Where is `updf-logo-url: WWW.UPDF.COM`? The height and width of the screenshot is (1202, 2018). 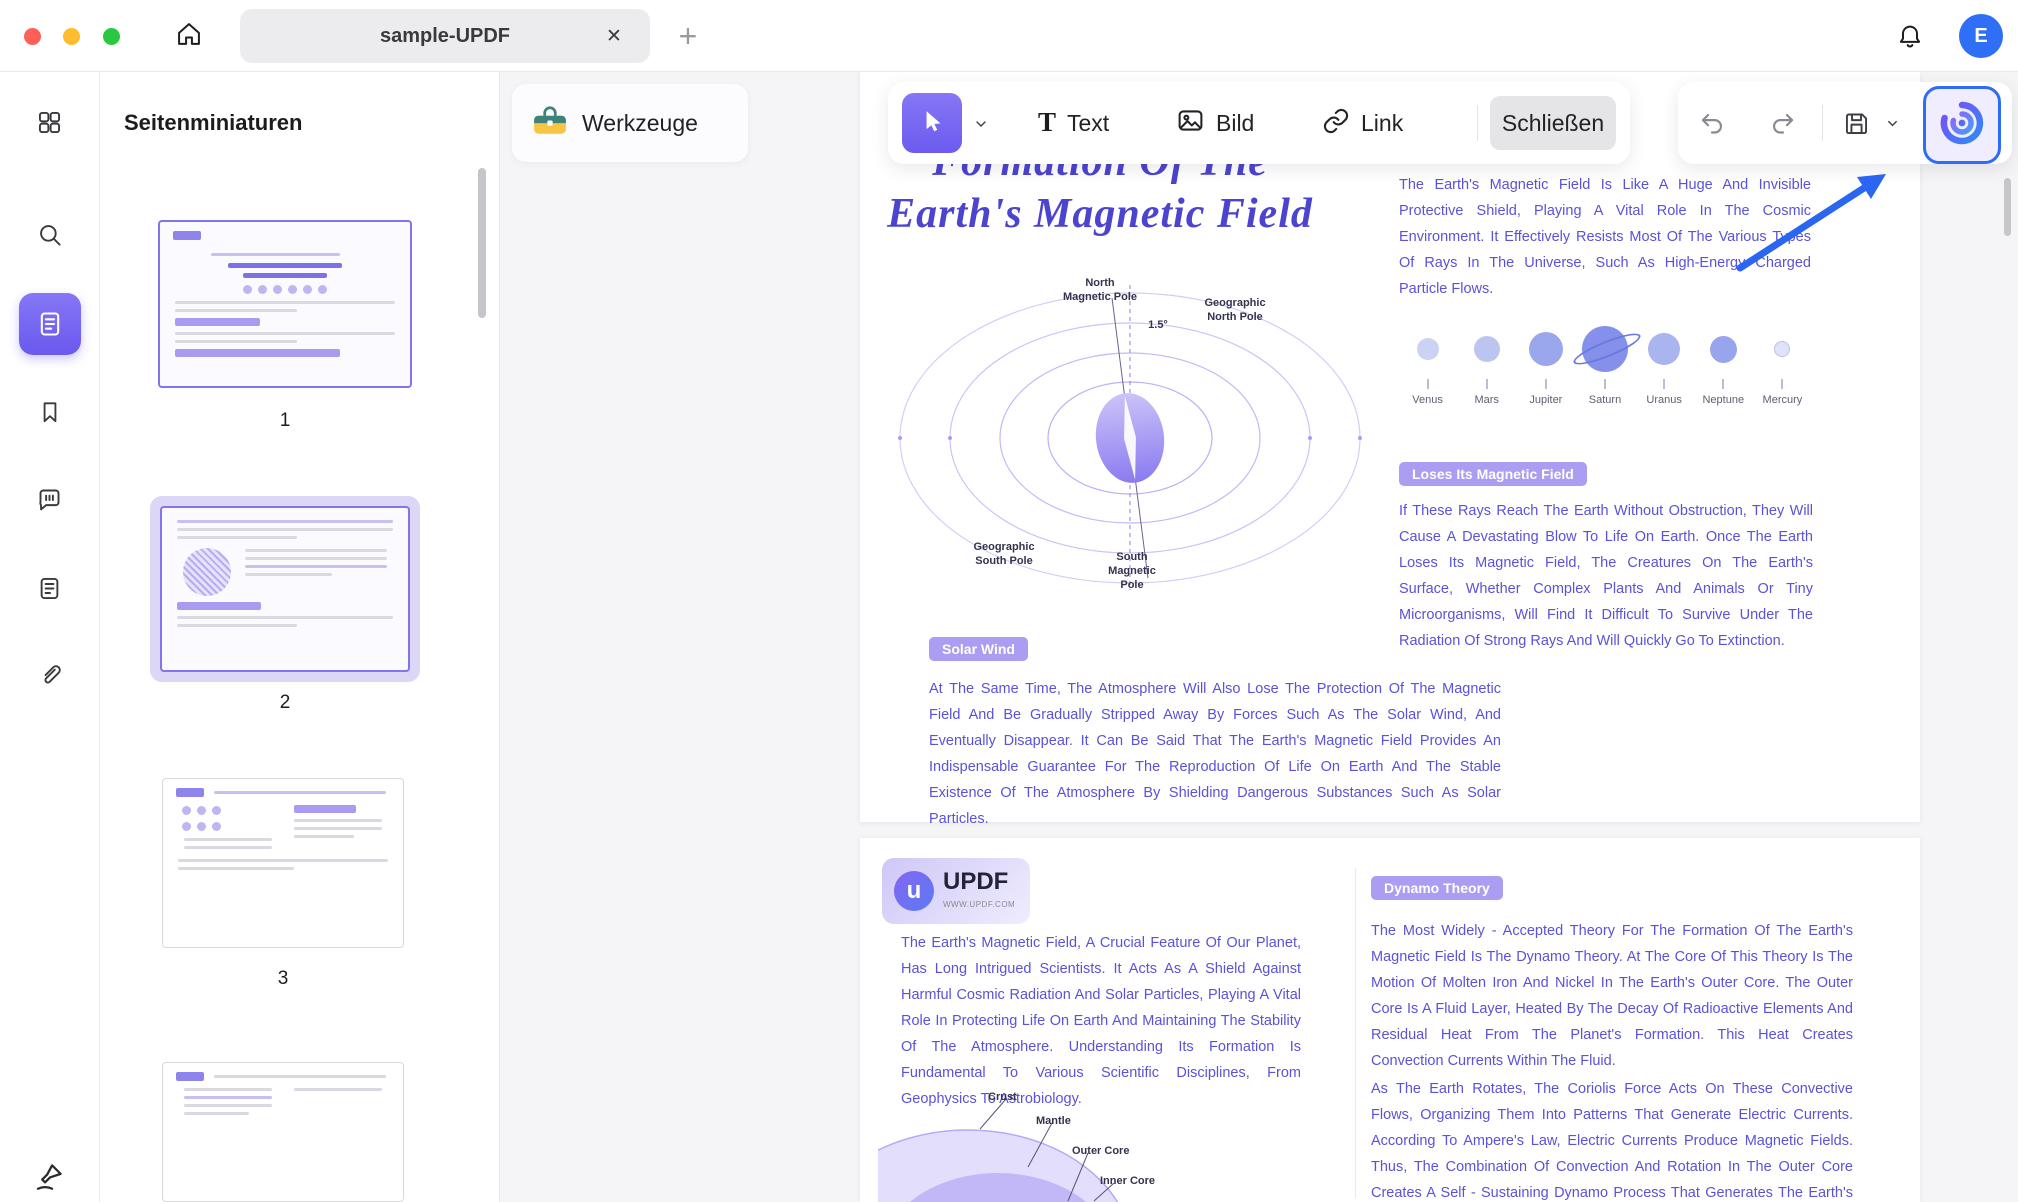 updf-logo-url: WWW.UPDF.COM is located at coordinates (979, 904).